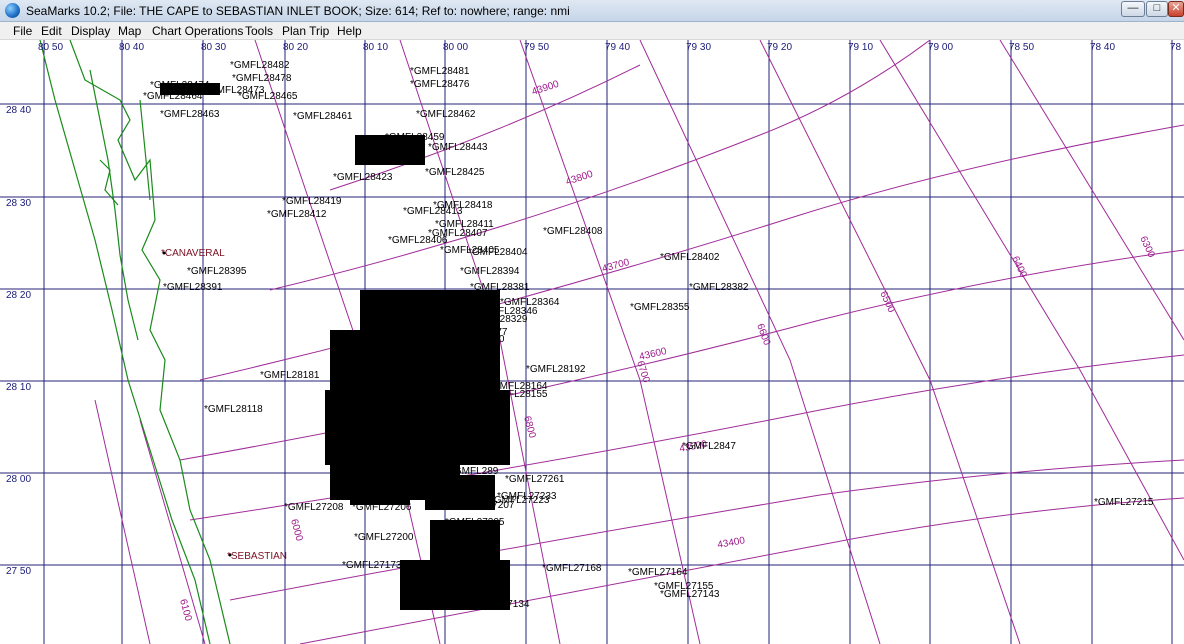 The image size is (1184, 644). Describe the element at coordinates (690, 257) in the screenshot. I see `waypoint-label: *GMFL28402` at that location.